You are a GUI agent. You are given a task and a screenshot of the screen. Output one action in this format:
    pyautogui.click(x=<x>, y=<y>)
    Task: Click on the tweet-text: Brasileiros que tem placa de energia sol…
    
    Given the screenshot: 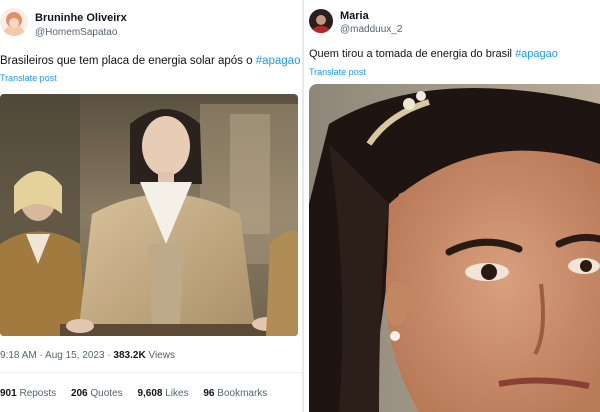 What is the action you would take?
    pyautogui.click(x=150, y=61)
    